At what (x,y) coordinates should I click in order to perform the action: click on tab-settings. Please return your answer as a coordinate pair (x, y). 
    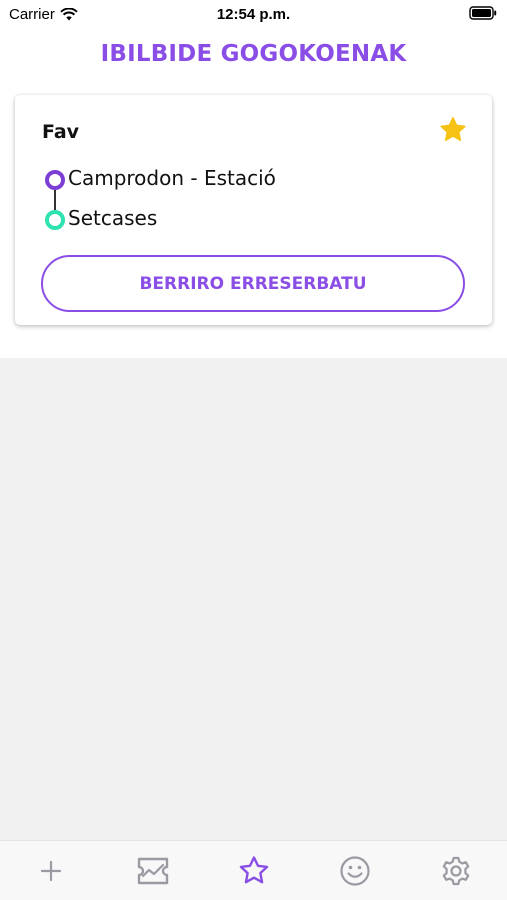
    Looking at the image, I should click on (456, 871).